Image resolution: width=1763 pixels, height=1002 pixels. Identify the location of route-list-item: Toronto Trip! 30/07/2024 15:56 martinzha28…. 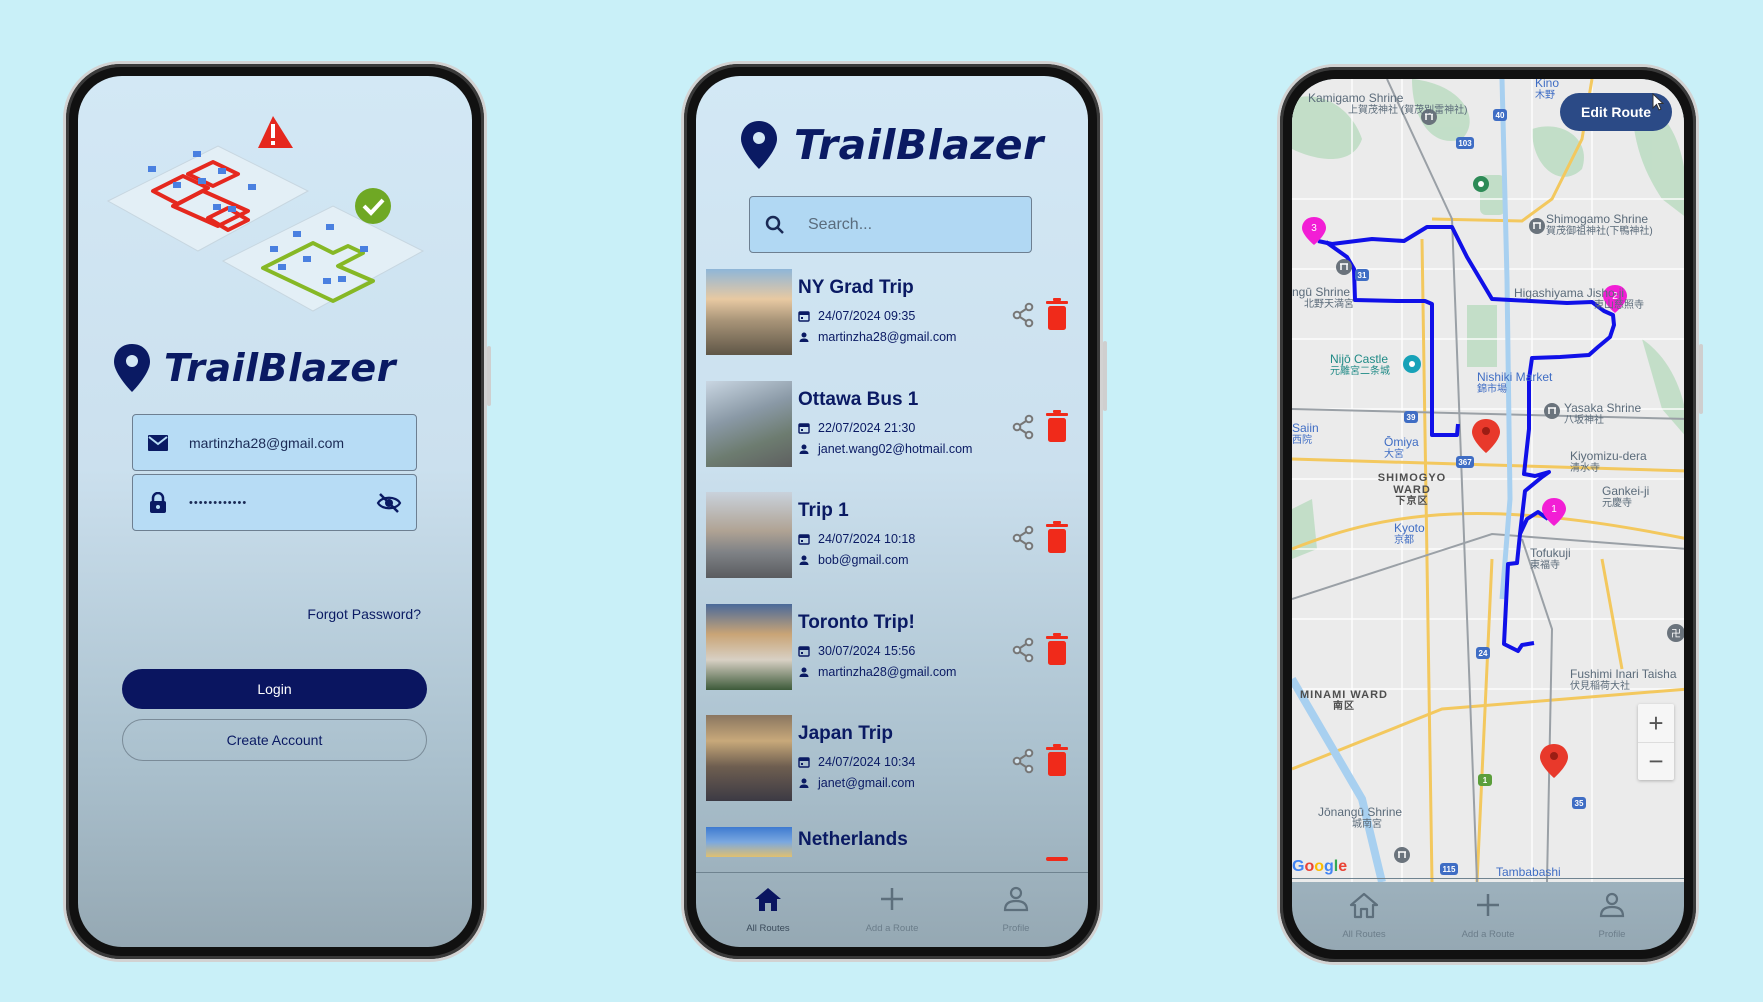
(891, 647).